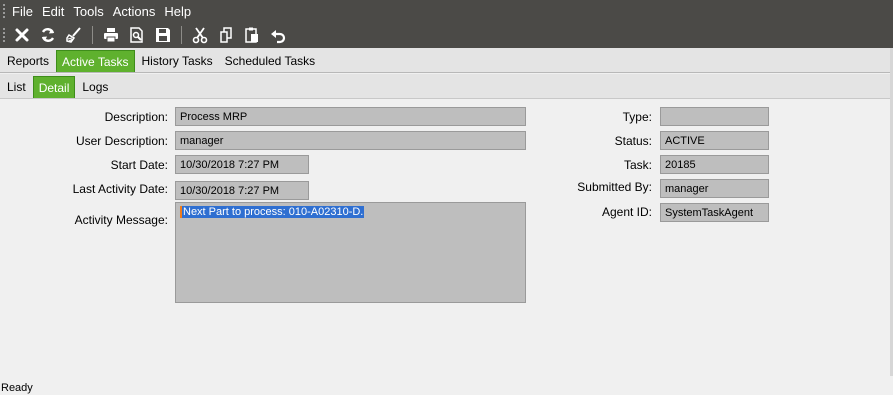 This screenshot has height=395, width=893. I want to click on description-field: Process MRP, so click(350, 116).